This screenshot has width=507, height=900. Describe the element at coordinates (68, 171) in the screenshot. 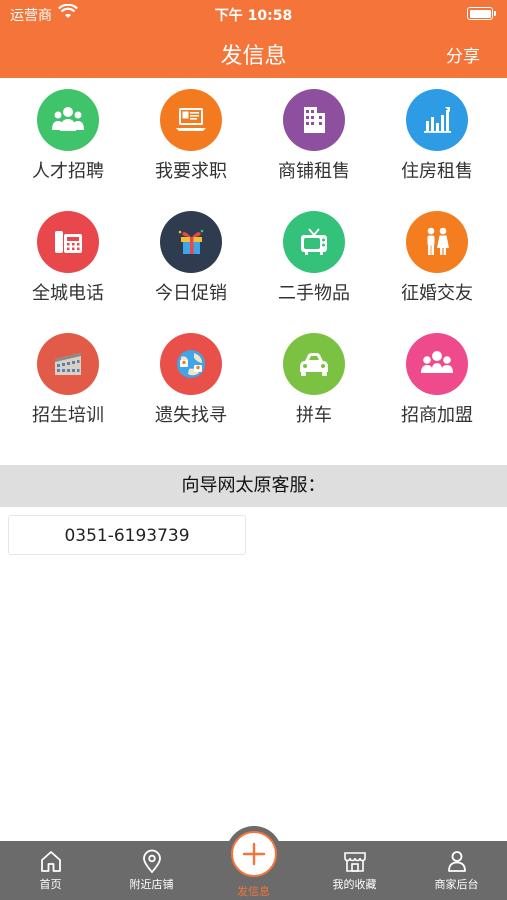

I see `category-label: 人才招聘` at that location.